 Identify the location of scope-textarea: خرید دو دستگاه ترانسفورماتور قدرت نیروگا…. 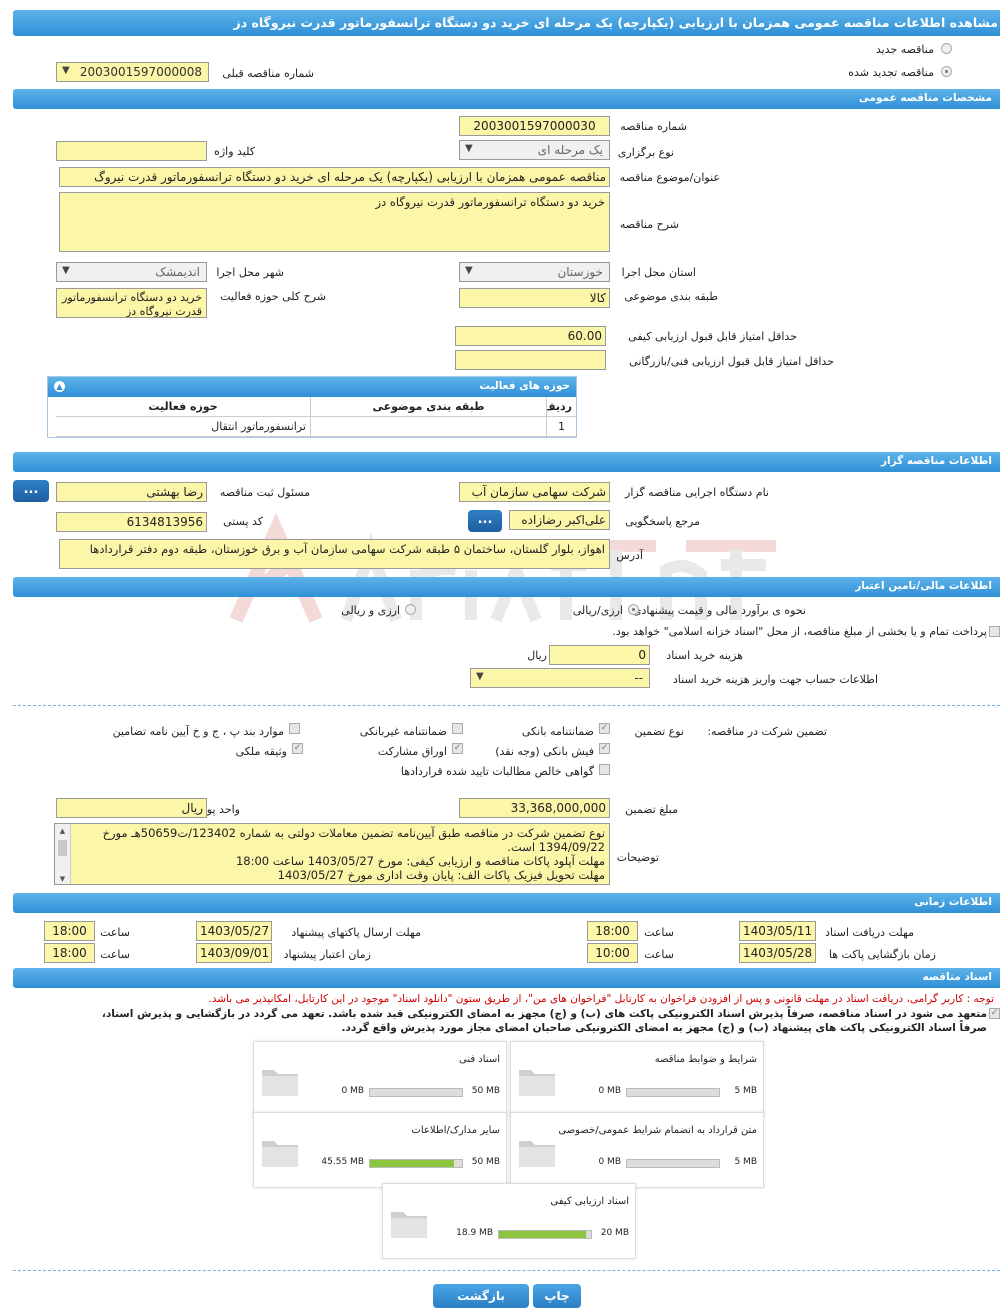
(131, 303).